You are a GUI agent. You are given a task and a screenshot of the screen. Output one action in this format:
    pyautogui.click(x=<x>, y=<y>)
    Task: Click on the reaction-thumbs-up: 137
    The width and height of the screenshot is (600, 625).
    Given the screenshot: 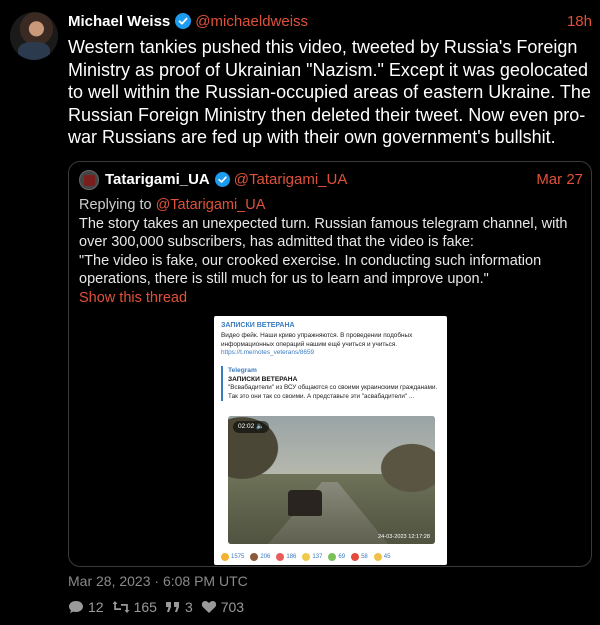 What is the action you would take?
    pyautogui.click(x=312, y=557)
    